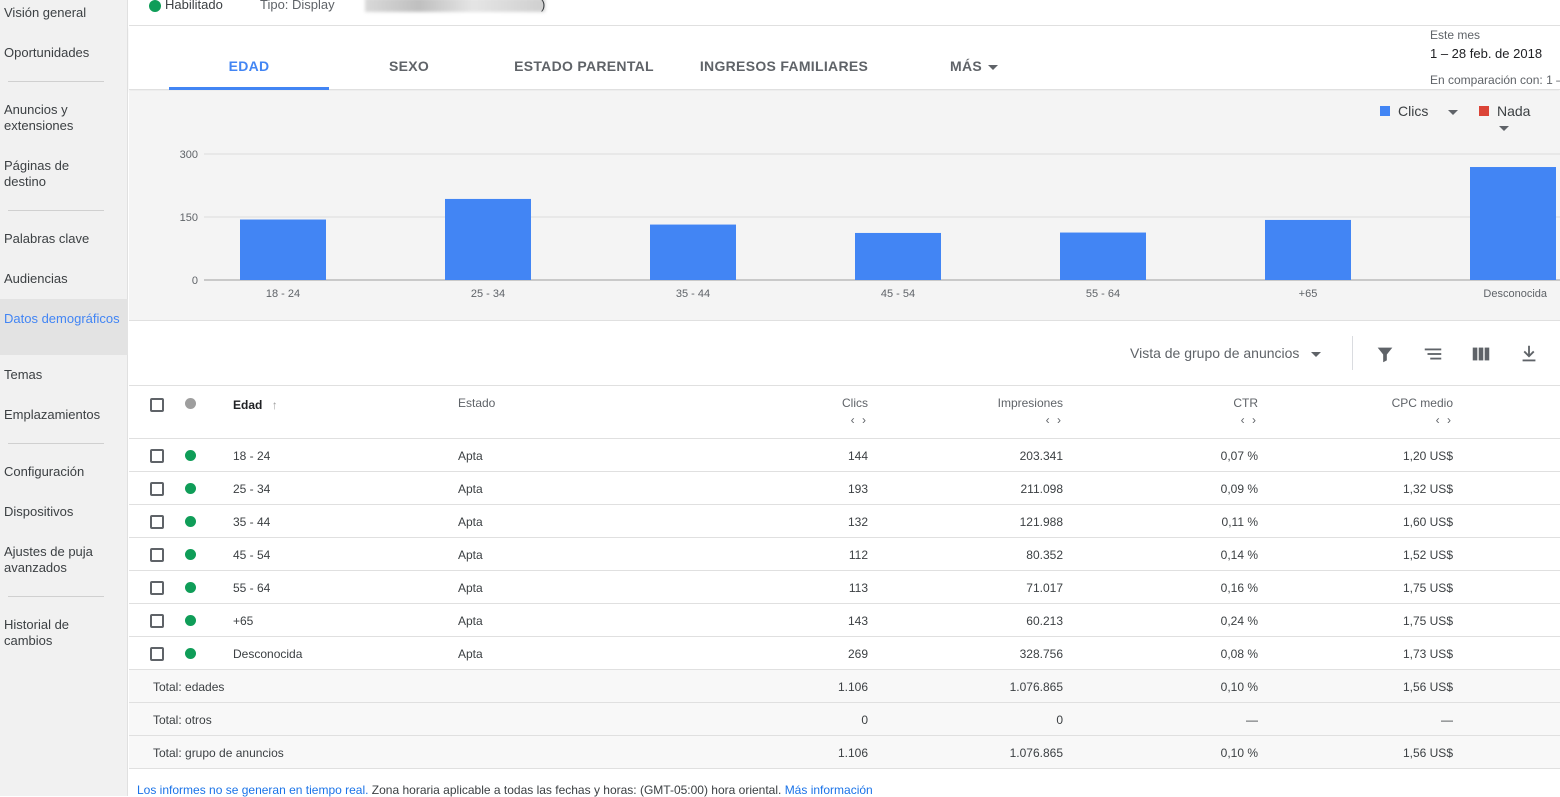 This screenshot has height=797, width=1560. What do you see at coordinates (251, 489) in the screenshot?
I see `cell-edad: 25 - 34` at bounding box center [251, 489].